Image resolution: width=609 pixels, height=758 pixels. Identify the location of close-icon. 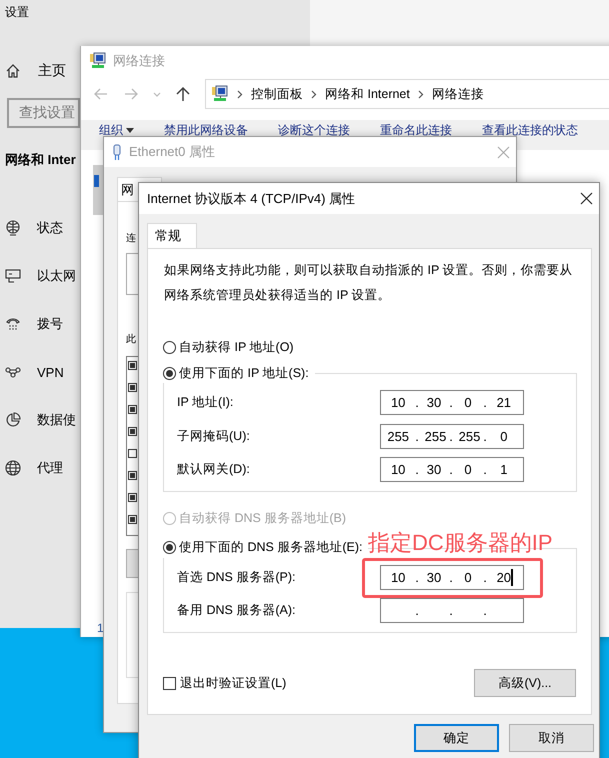
(586, 198).